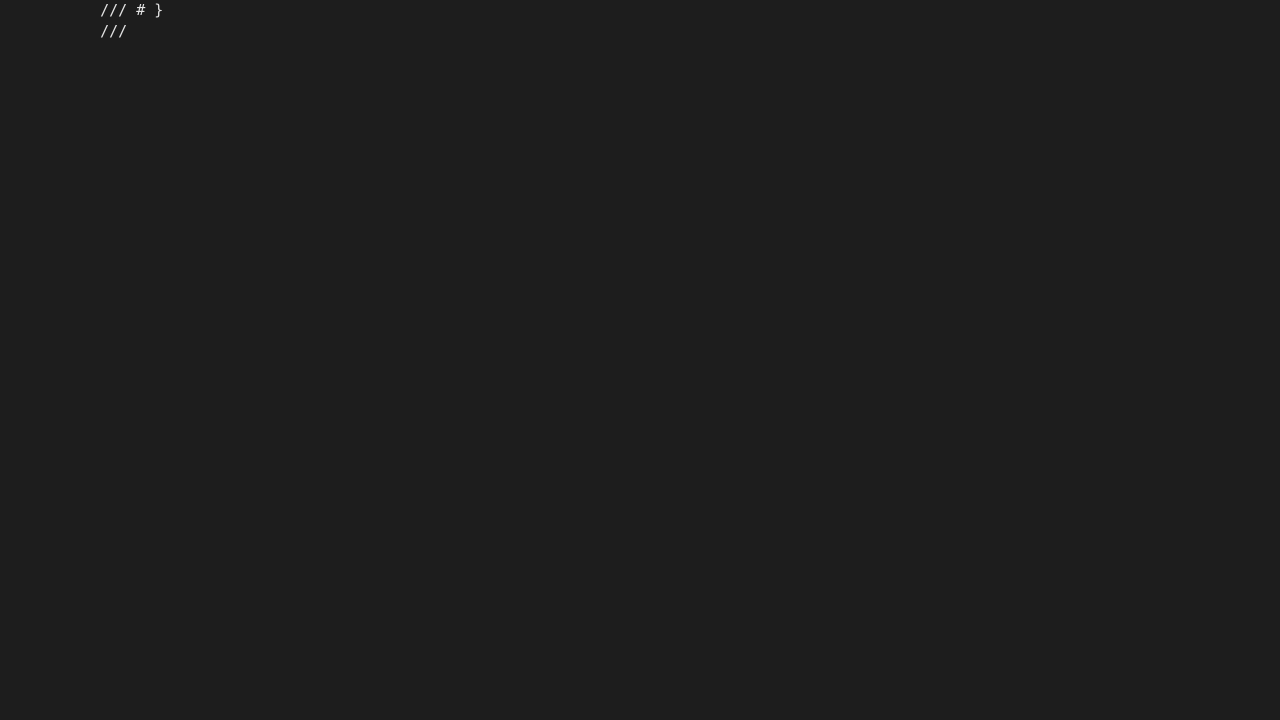 The width and height of the screenshot is (1280, 720). Describe the element at coordinates (114, 31) in the screenshot. I see `code-line: ///` at that location.